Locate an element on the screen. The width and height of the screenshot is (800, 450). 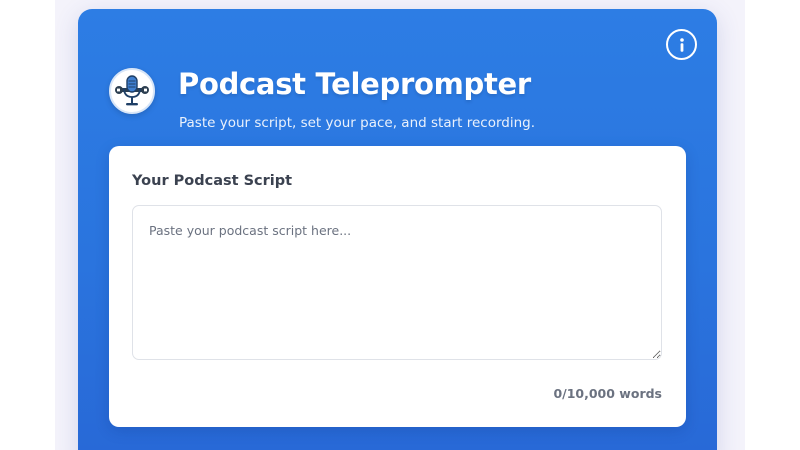
info-button is located at coordinates (681, 44).